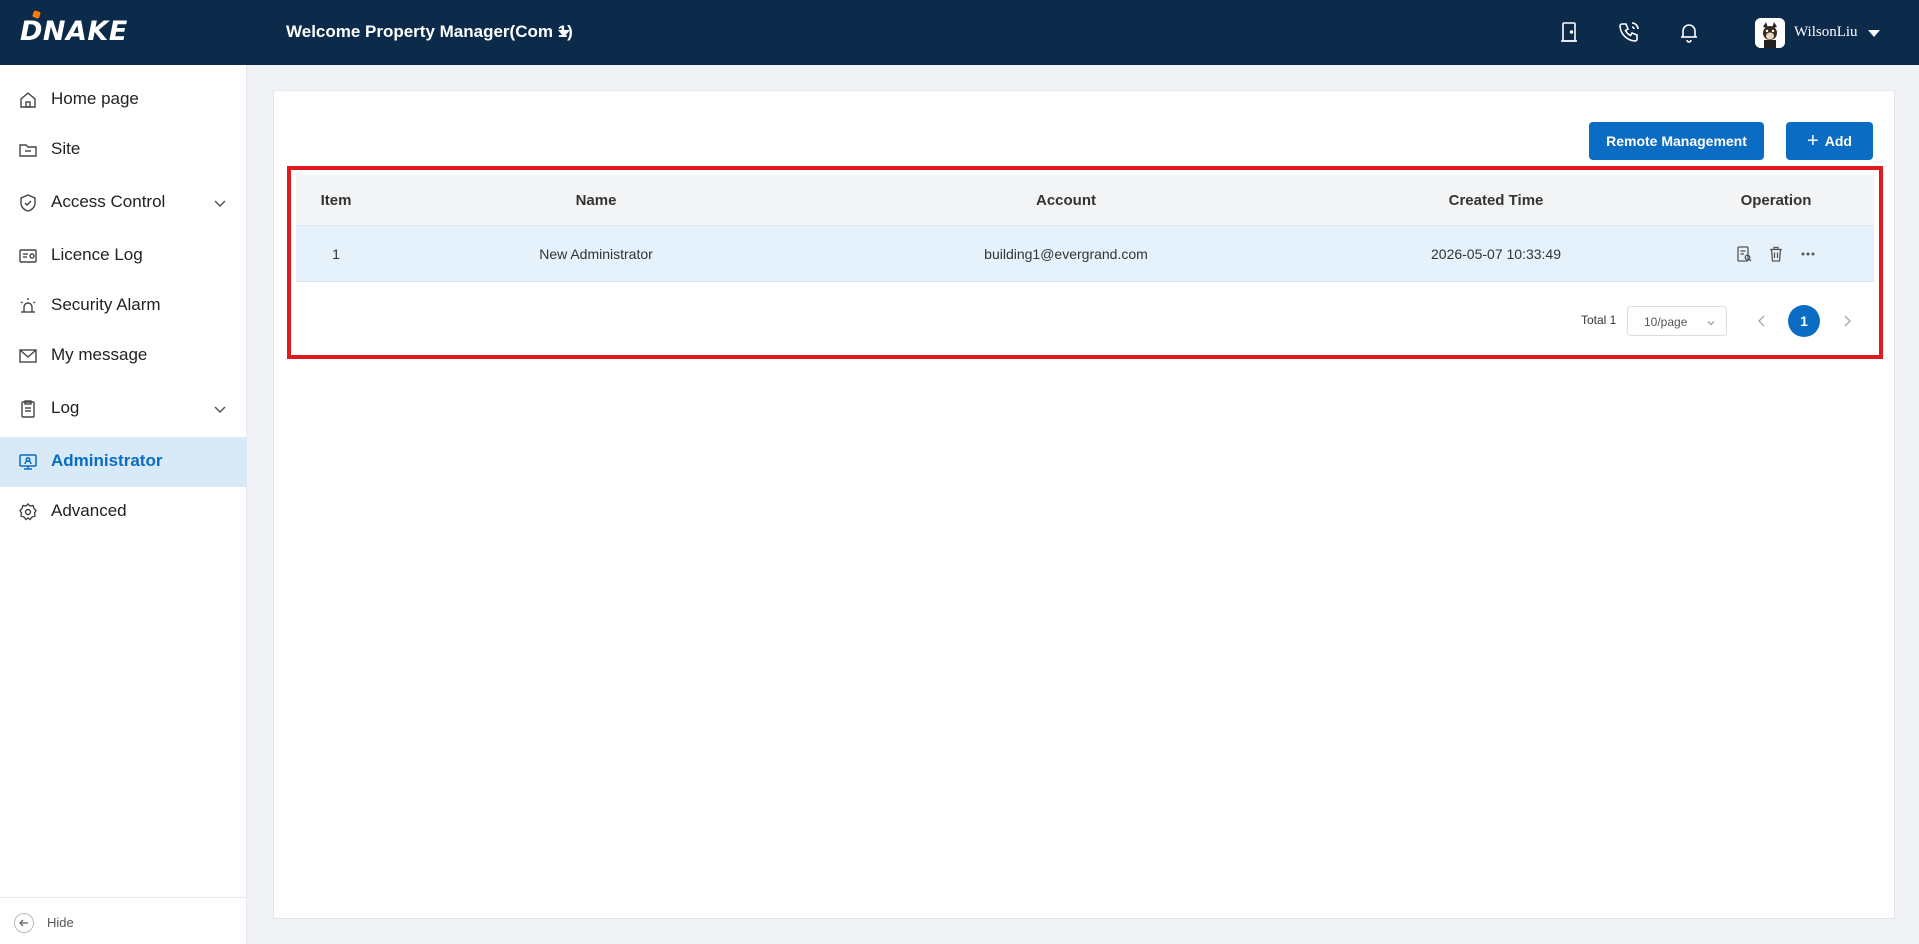 This screenshot has width=1919, height=944. I want to click on sidebar-item-label: Advanced, so click(89, 510).